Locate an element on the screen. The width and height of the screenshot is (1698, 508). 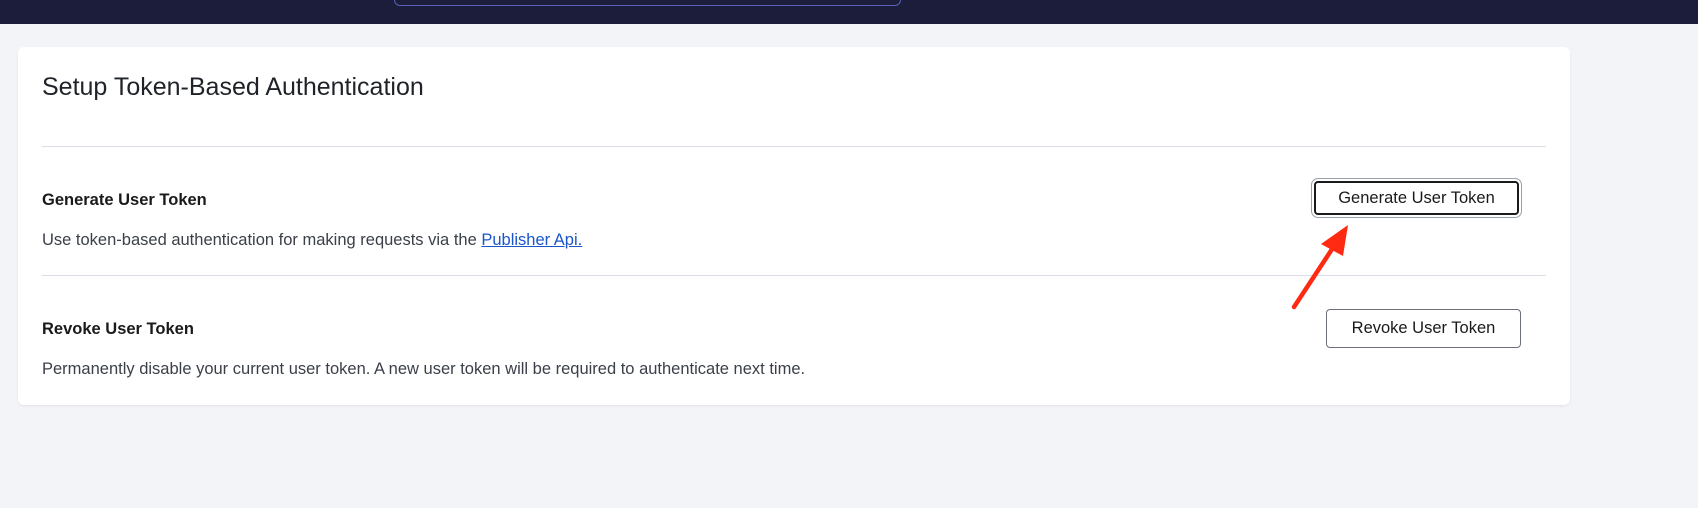
revoke-token-title: Revoke User Token is located at coordinates (118, 329).